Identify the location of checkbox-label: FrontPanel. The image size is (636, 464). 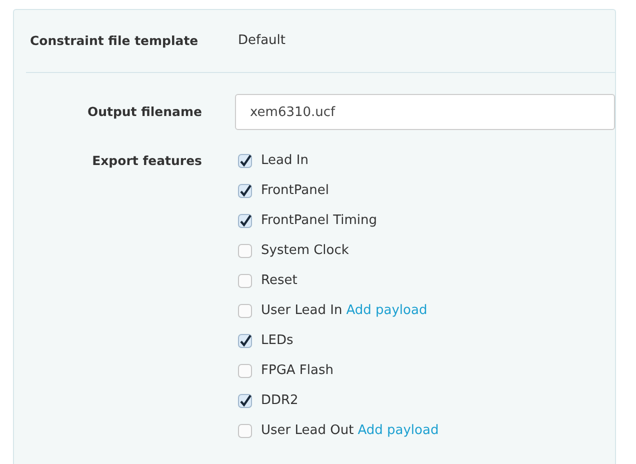
(295, 191).